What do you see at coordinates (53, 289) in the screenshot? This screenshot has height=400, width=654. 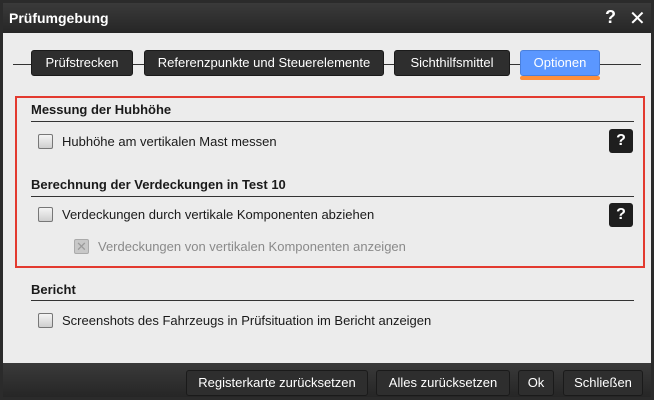 I see `section-heading-bericht: Bericht` at bounding box center [53, 289].